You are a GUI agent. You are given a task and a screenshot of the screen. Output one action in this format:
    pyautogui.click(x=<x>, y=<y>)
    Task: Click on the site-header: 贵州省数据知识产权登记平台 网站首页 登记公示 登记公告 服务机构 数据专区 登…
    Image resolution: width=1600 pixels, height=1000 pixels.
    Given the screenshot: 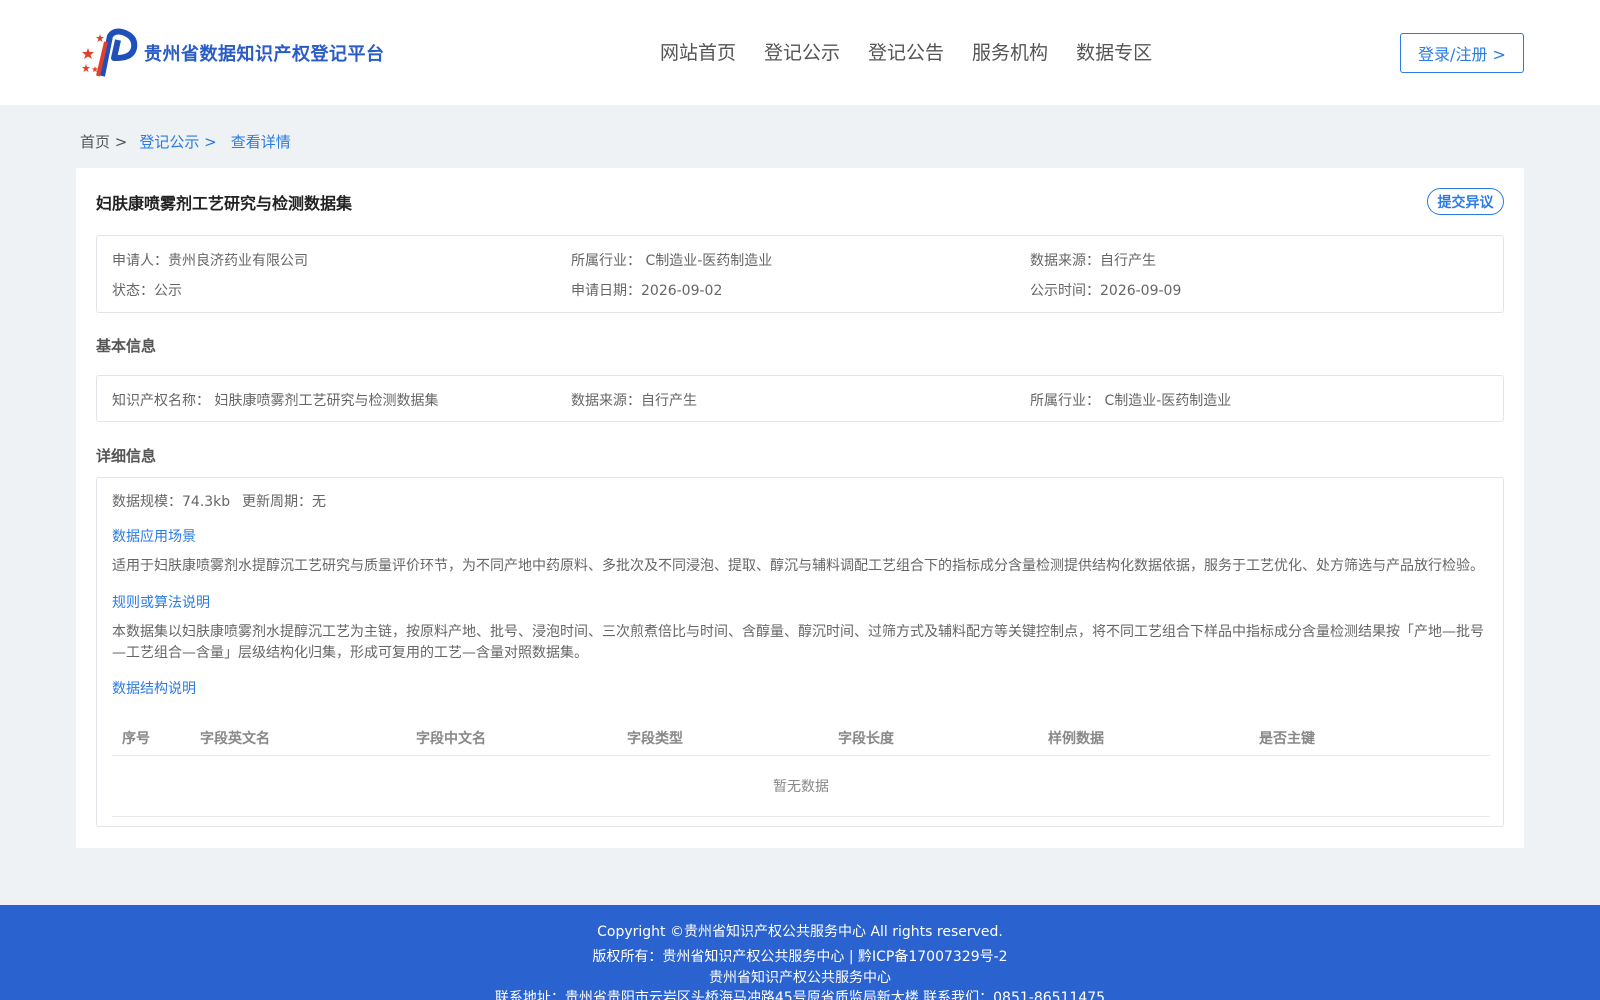 What is the action you would take?
    pyautogui.click(x=800, y=52)
    